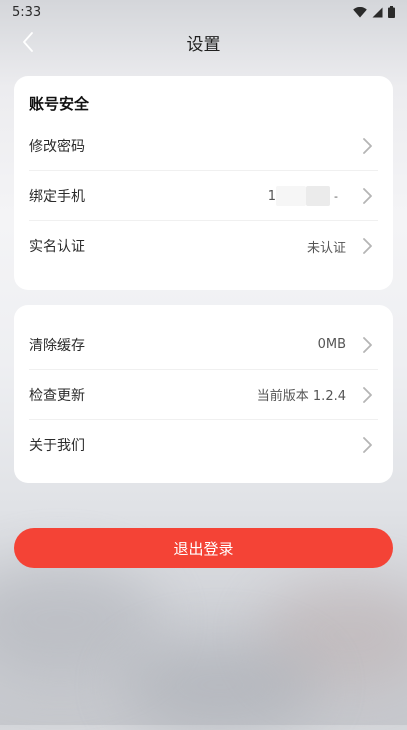 Image resolution: width=407 pixels, height=730 pixels. I want to click on row-value: 0MB, so click(331, 344).